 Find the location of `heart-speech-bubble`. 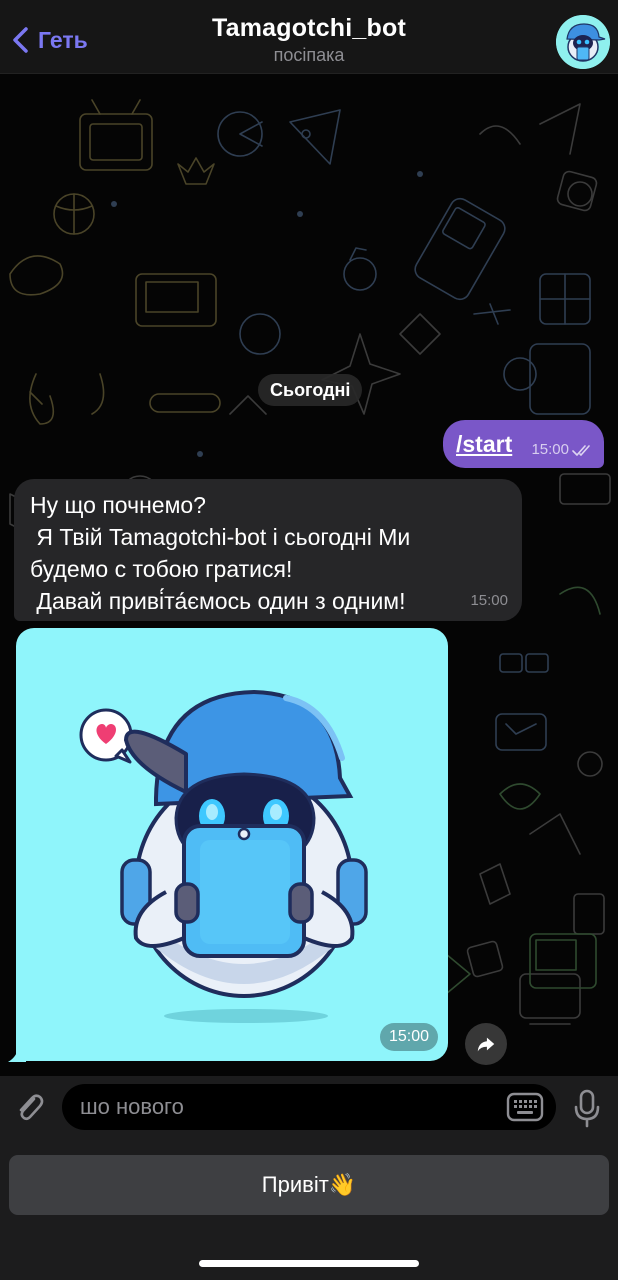

heart-speech-bubble is located at coordinates (106, 736).